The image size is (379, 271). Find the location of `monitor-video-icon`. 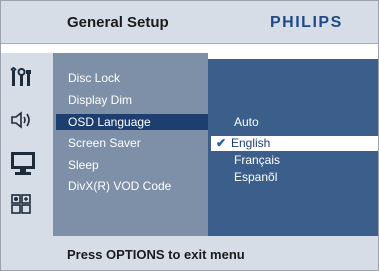

monitor-video-icon is located at coordinates (23, 165).